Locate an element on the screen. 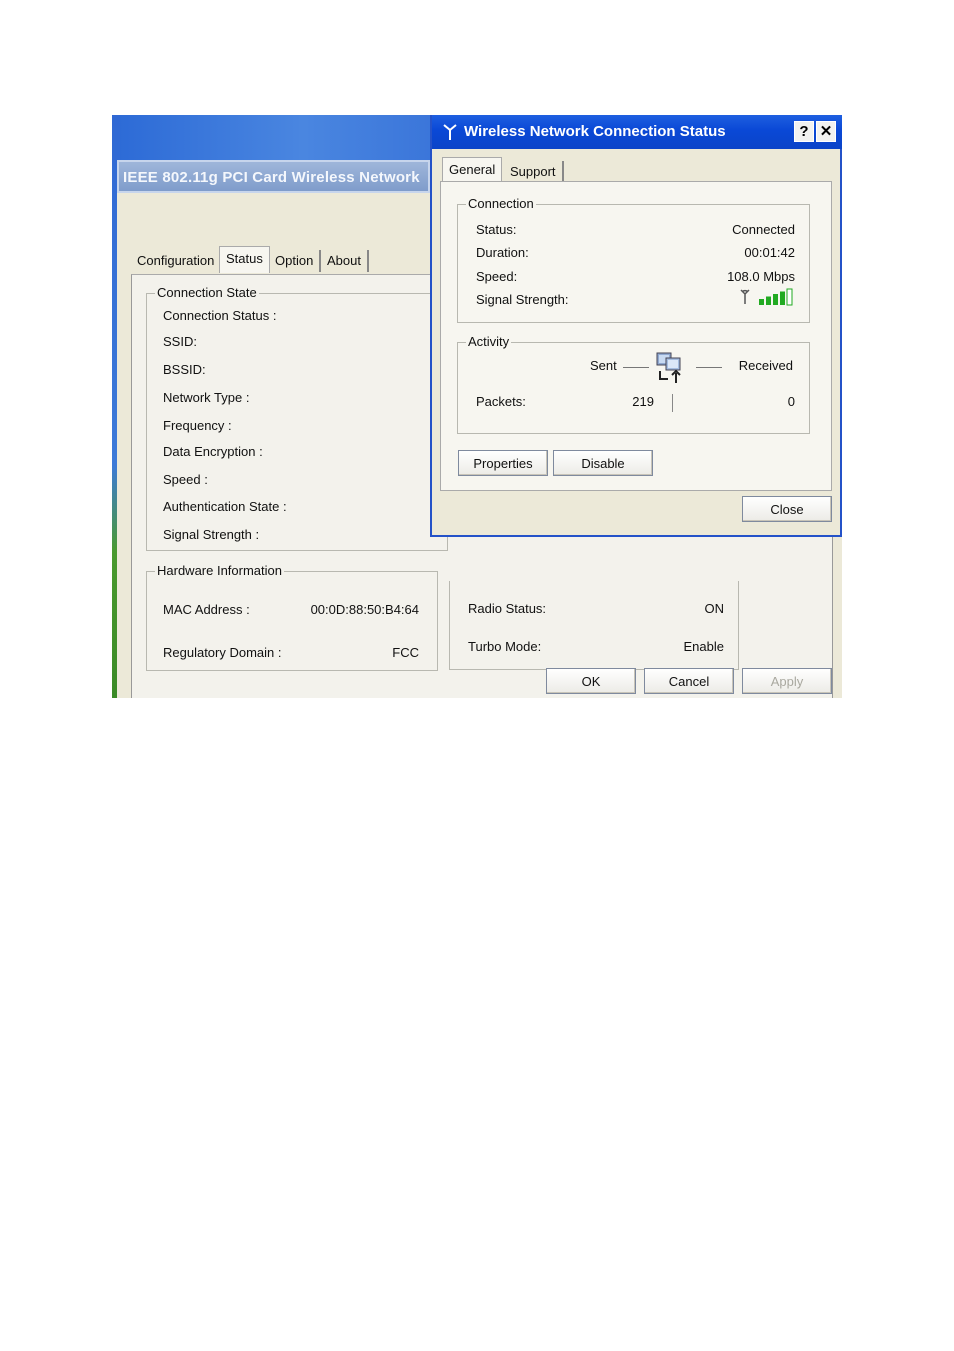 This screenshot has height=1351, width=954. row-network-type: Network Type : is located at coordinates (206, 397).